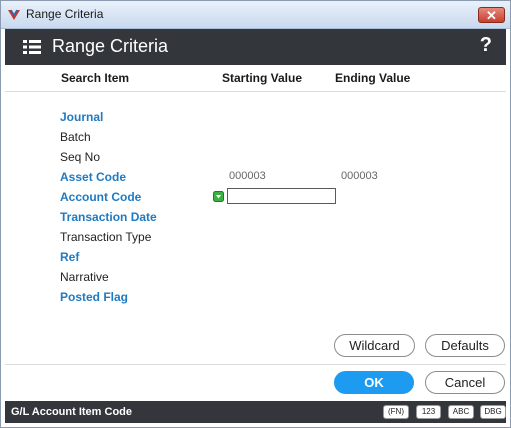  Describe the element at coordinates (255, 364) in the screenshot. I see `button-divider` at that location.